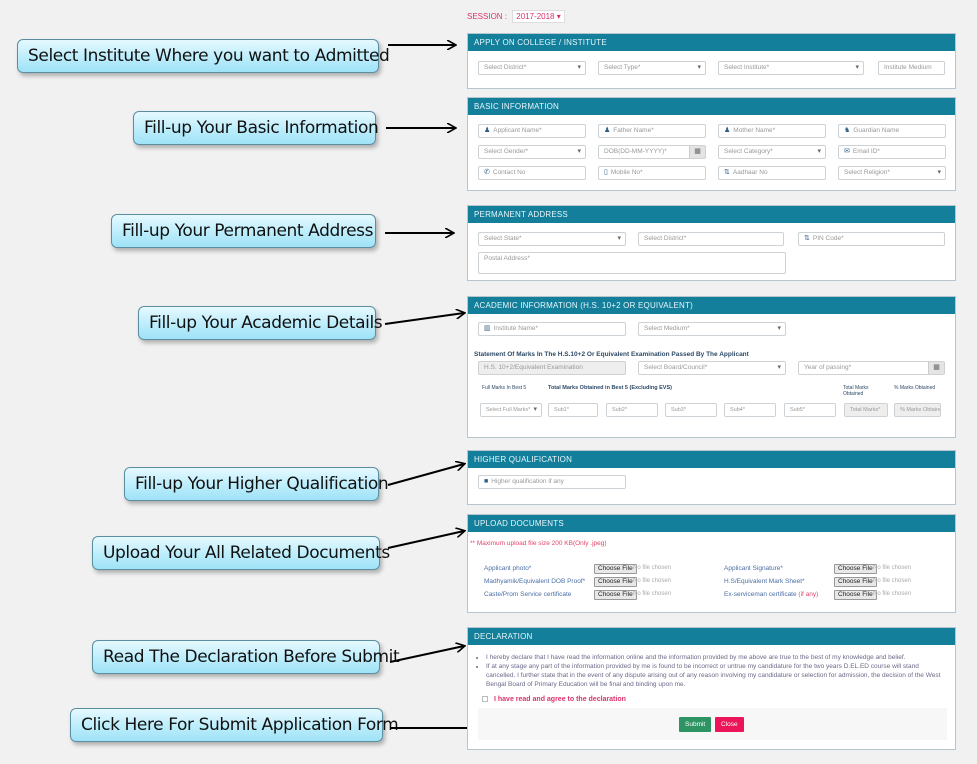  What do you see at coordinates (532, 68) in the screenshot?
I see `district-select: Select District*` at bounding box center [532, 68].